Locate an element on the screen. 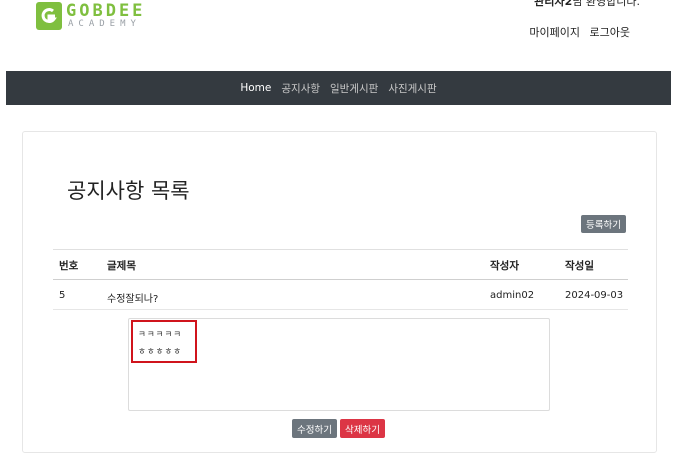 The width and height of the screenshot is (694, 453). row-date: 2024-09-03 is located at coordinates (594, 295).